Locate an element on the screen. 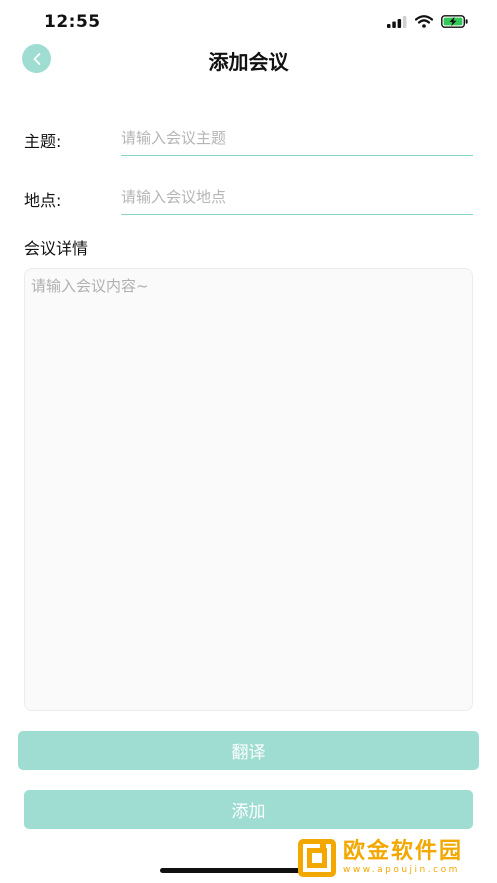  details-label: 会议详情 is located at coordinates (56, 248).